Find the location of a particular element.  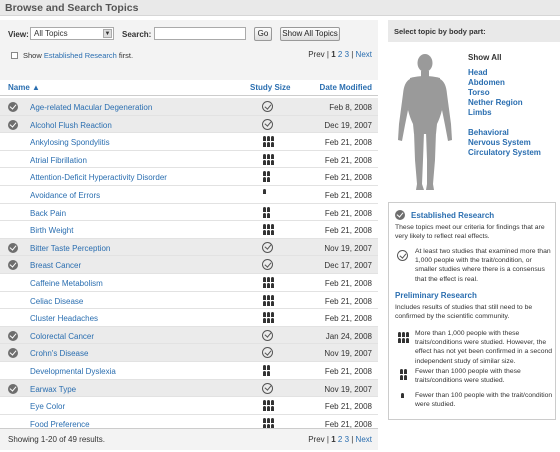

topic-name-link: Earwax Type is located at coordinates (53, 389).